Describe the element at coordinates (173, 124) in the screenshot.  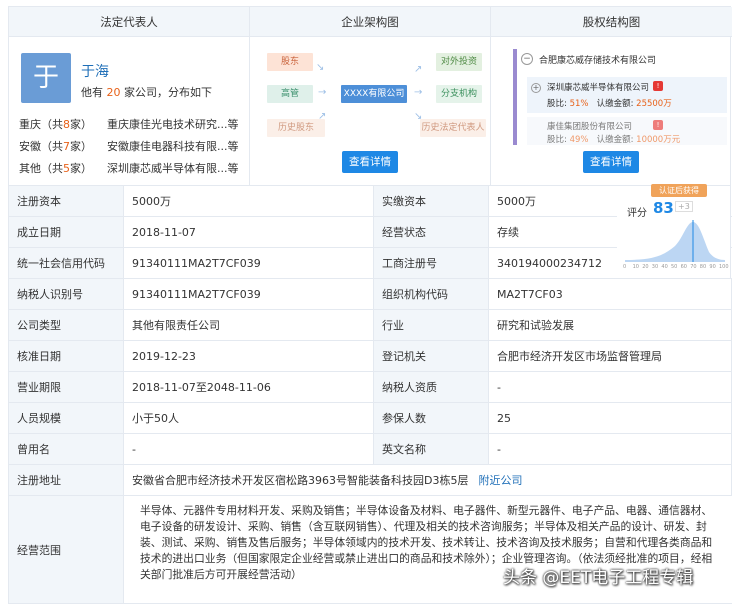
I see `region-company: 重庆康佳光电技术研究...等` at that location.